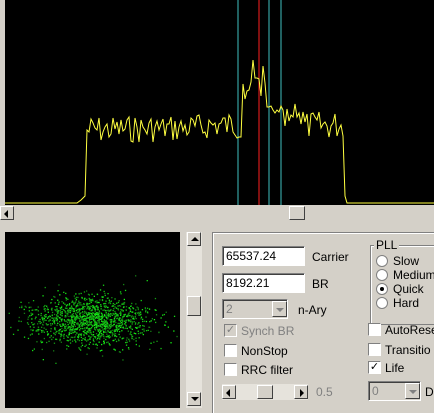 This screenshot has height=413, width=434. Describe the element at coordinates (297, 213) in the screenshot. I see `scroll-thumb` at that location.